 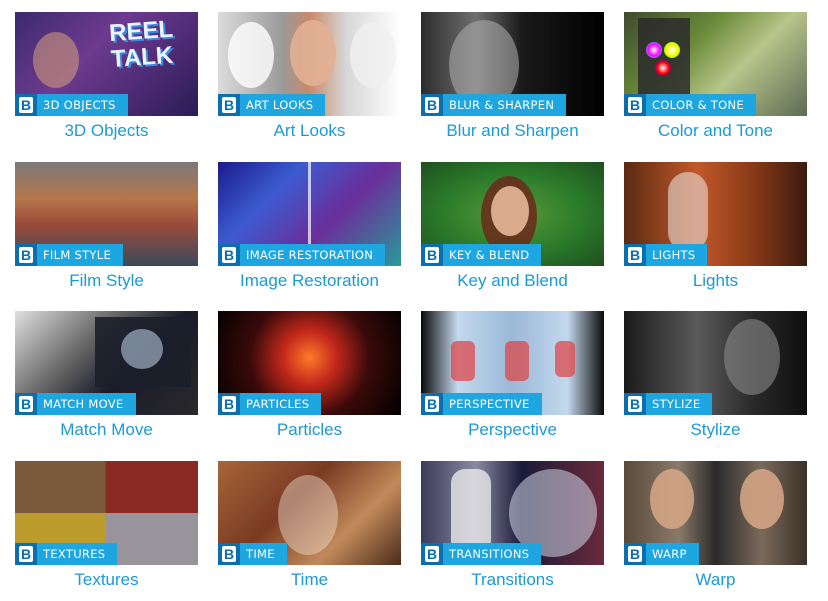 What do you see at coordinates (74, 554) in the screenshot?
I see `badge-label: TEXTURES` at bounding box center [74, 554].